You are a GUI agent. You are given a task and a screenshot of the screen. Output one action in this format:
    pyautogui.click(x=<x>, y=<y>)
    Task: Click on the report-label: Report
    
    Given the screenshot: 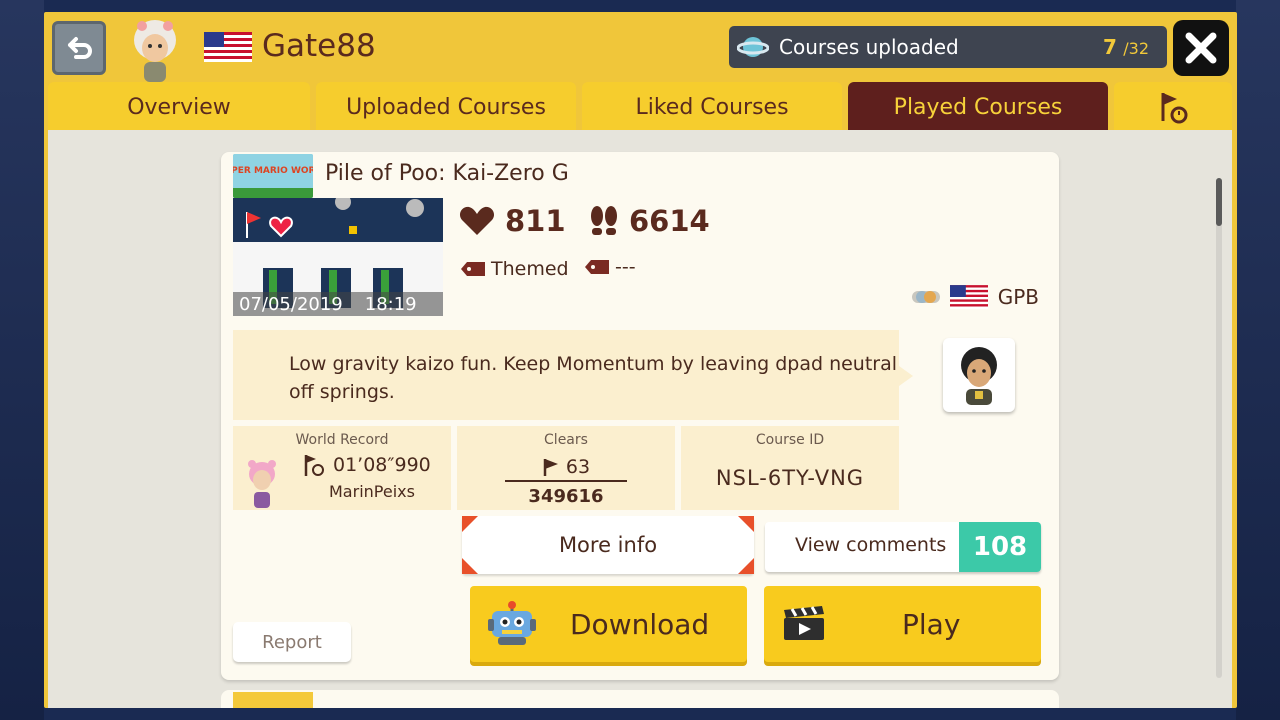 What is the action you would take?
    pyautogui.click(x=292, y=642)
    